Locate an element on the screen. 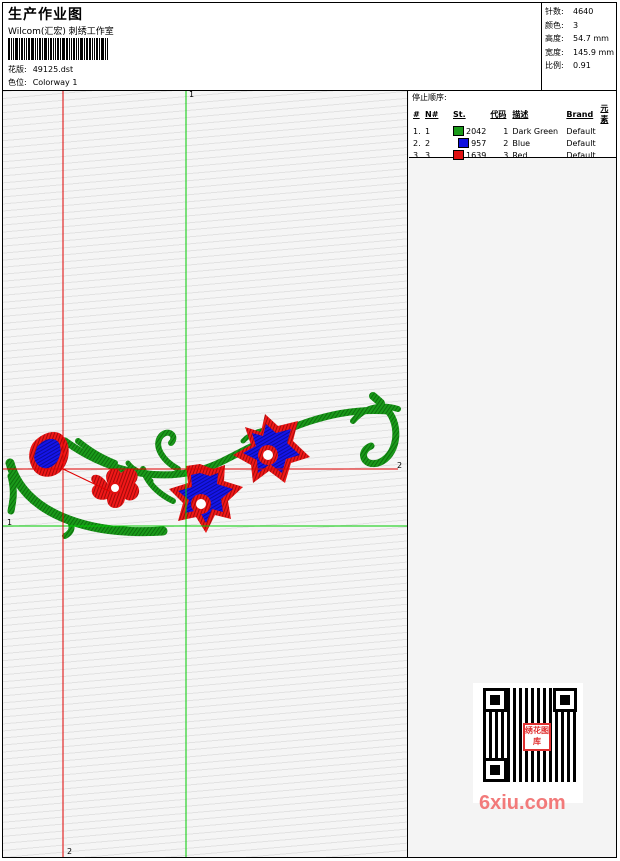 The image size is (620, 861). colorway-line: 色位: Colorway 1 is located at coordinates (42, 82).